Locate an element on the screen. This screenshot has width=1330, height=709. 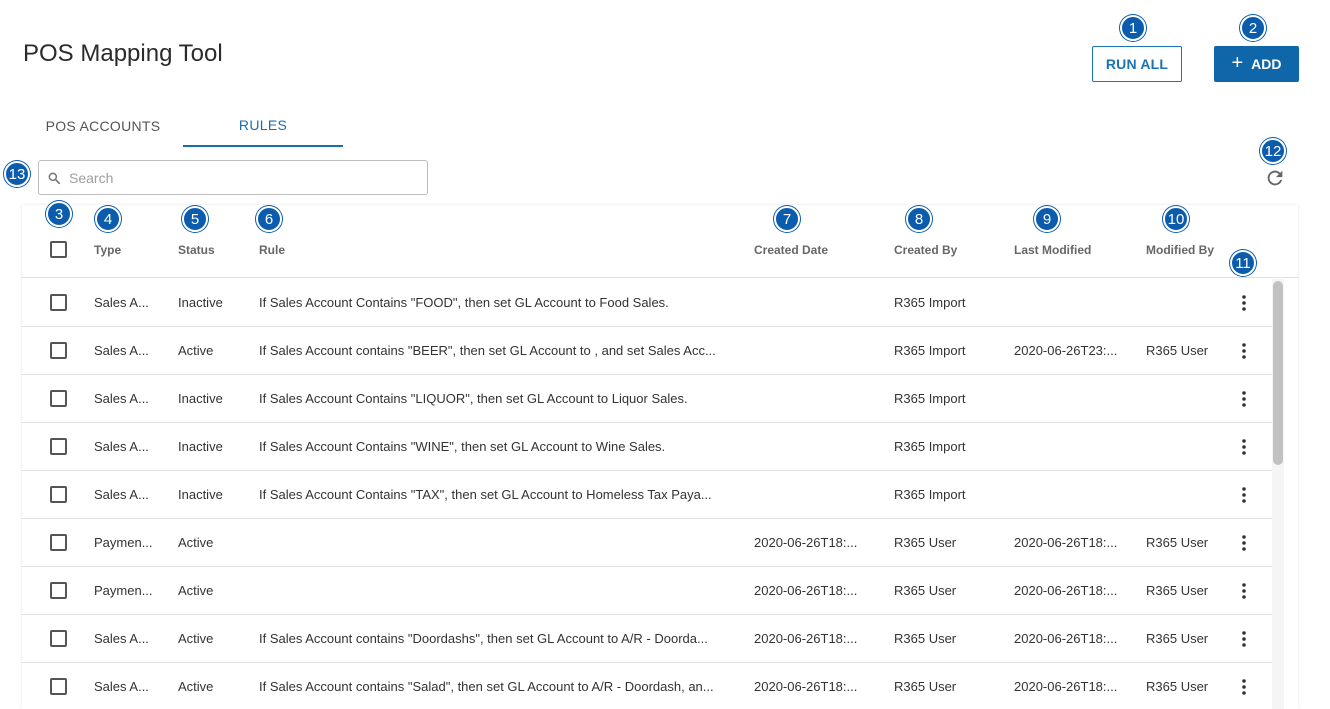
search-field is located at coordinates (233, 177).